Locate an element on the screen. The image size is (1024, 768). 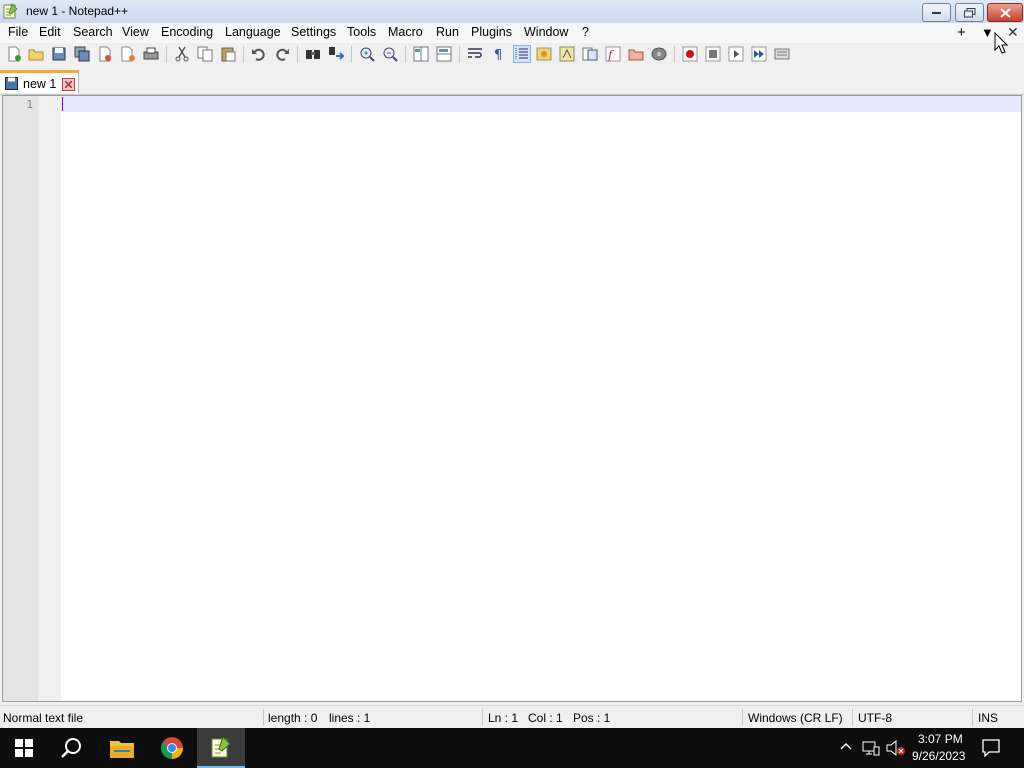
tab-new-1: new 1 is located at coordinates (39, 81).